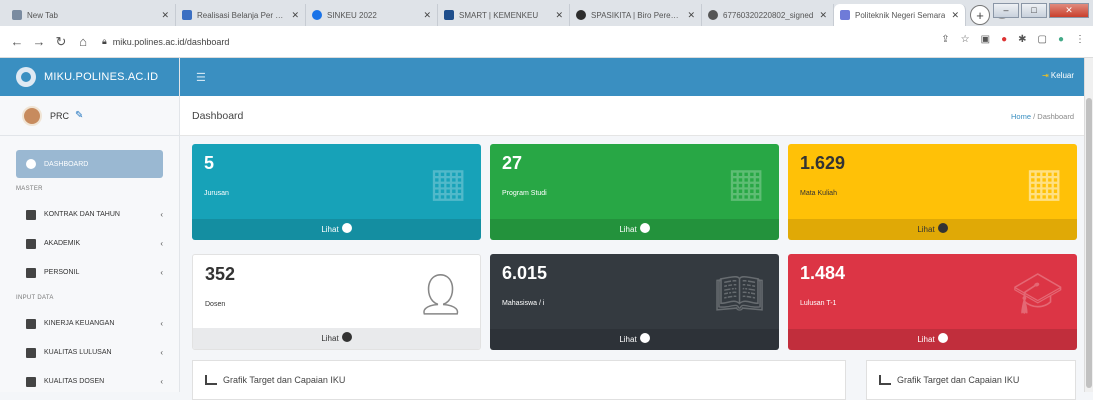 The width and height of the screenshot is (1093, 400). What do you see at coordinates (900, 15) in the screenshot?
I see `browser-tab-active: Politeknik Negeri Semara ✕` at bounding box center [900, 15].